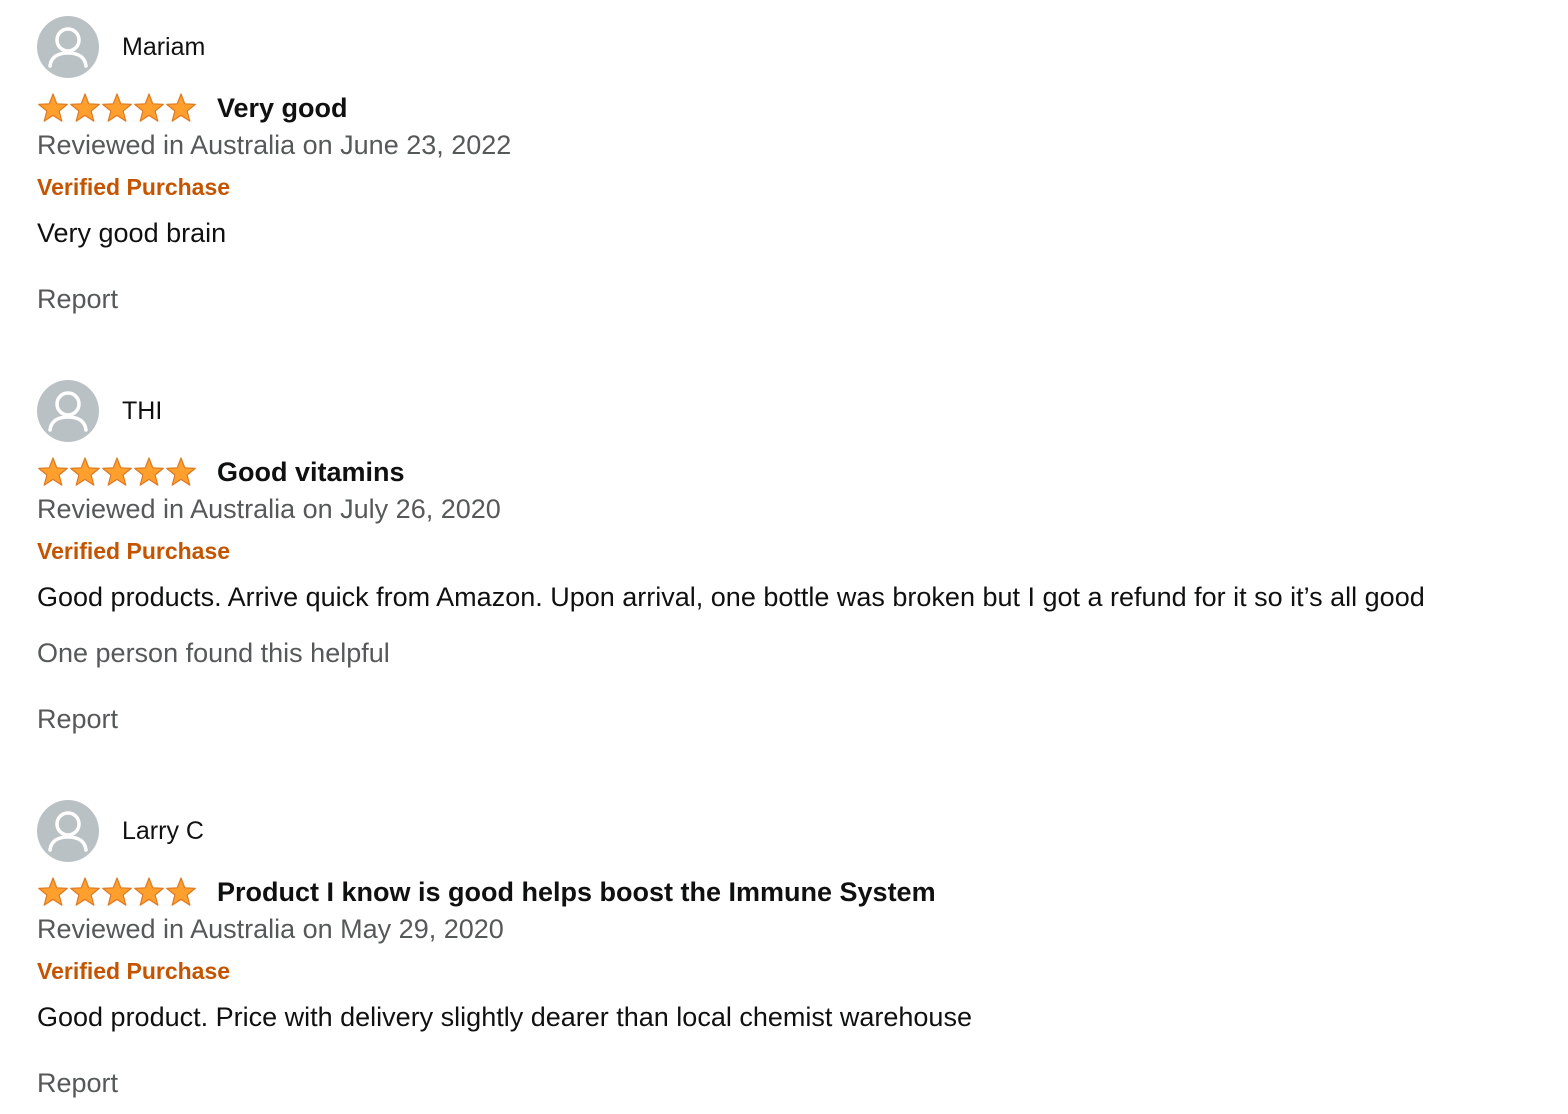 The height and width of the screenshot is (1114, 1568). Describe the element at coordinates (164, 46) in the screenshot. I see `reviewer-name: Mariam` at that location.